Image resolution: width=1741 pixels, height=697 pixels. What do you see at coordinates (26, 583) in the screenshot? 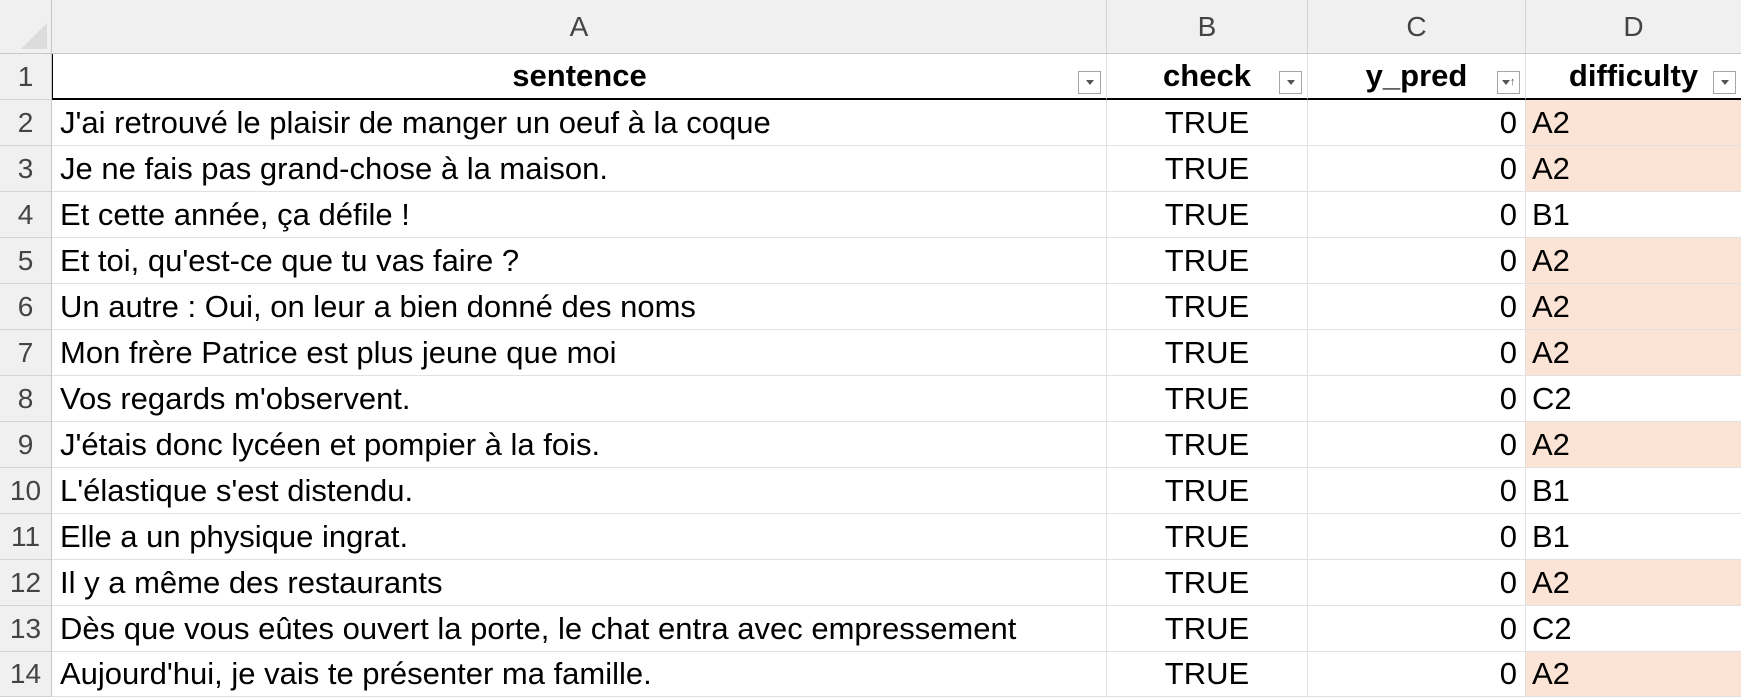
I see `row-header: 12` at bounding box center [26, 583].